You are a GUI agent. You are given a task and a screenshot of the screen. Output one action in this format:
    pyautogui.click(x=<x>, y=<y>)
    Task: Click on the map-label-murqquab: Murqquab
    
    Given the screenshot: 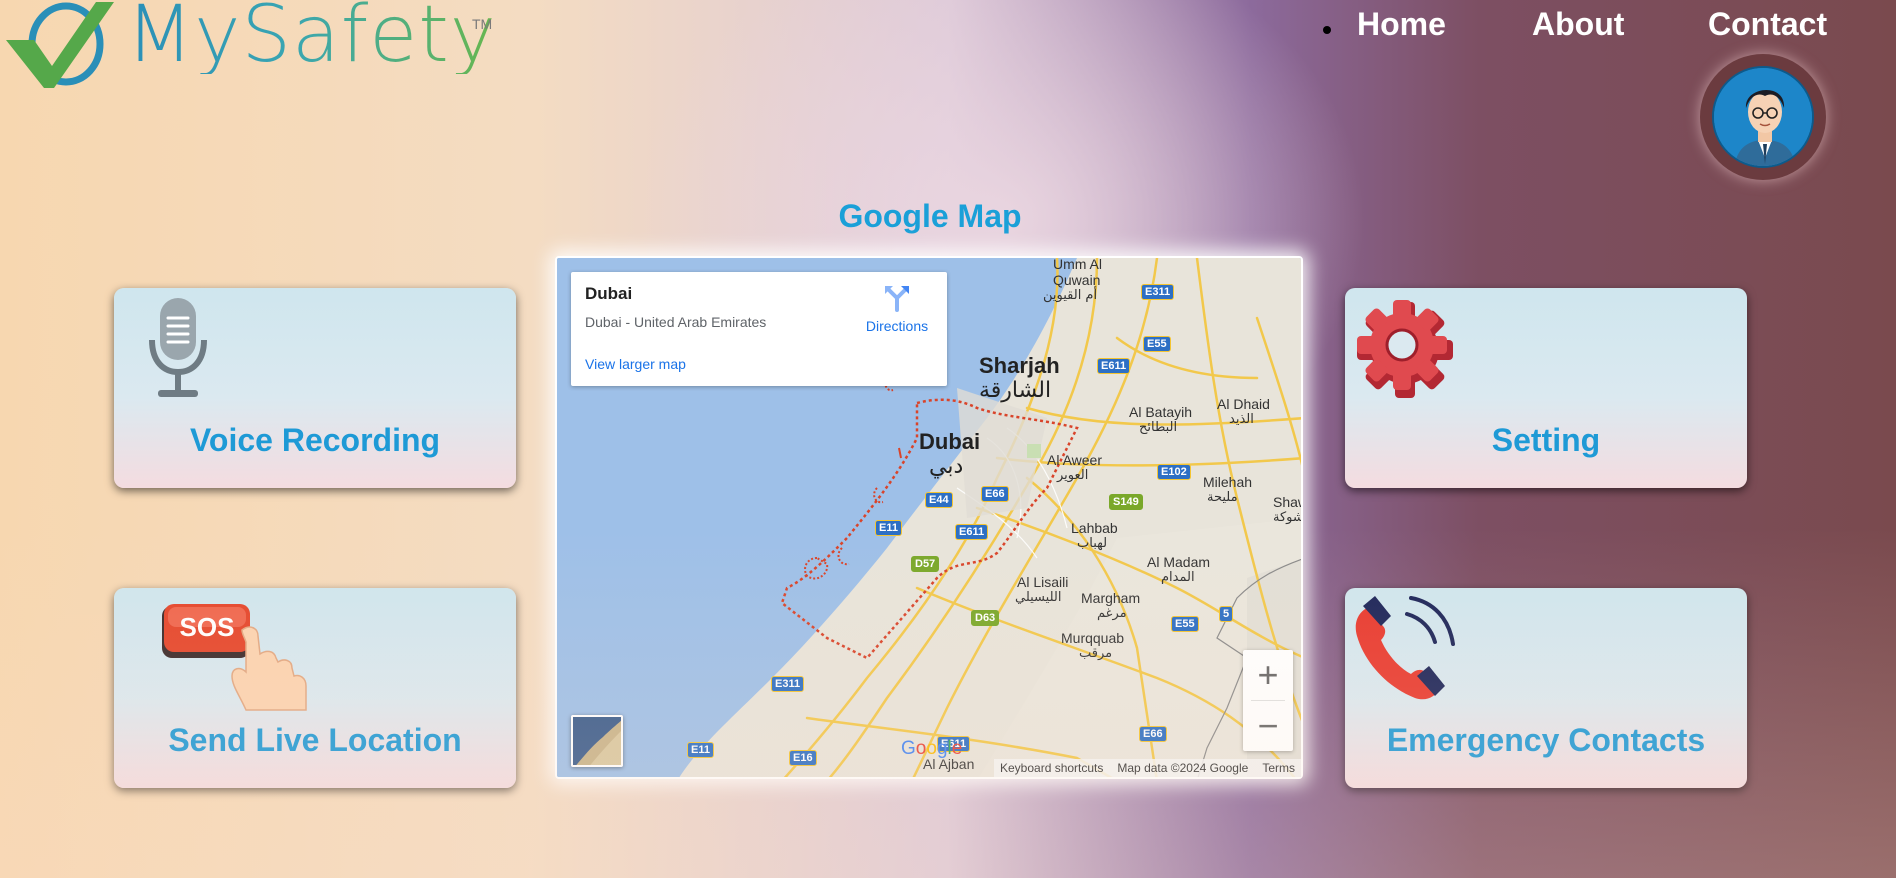 What is the action you would take?
    pyautogui.click(x=1093, y=638)
    